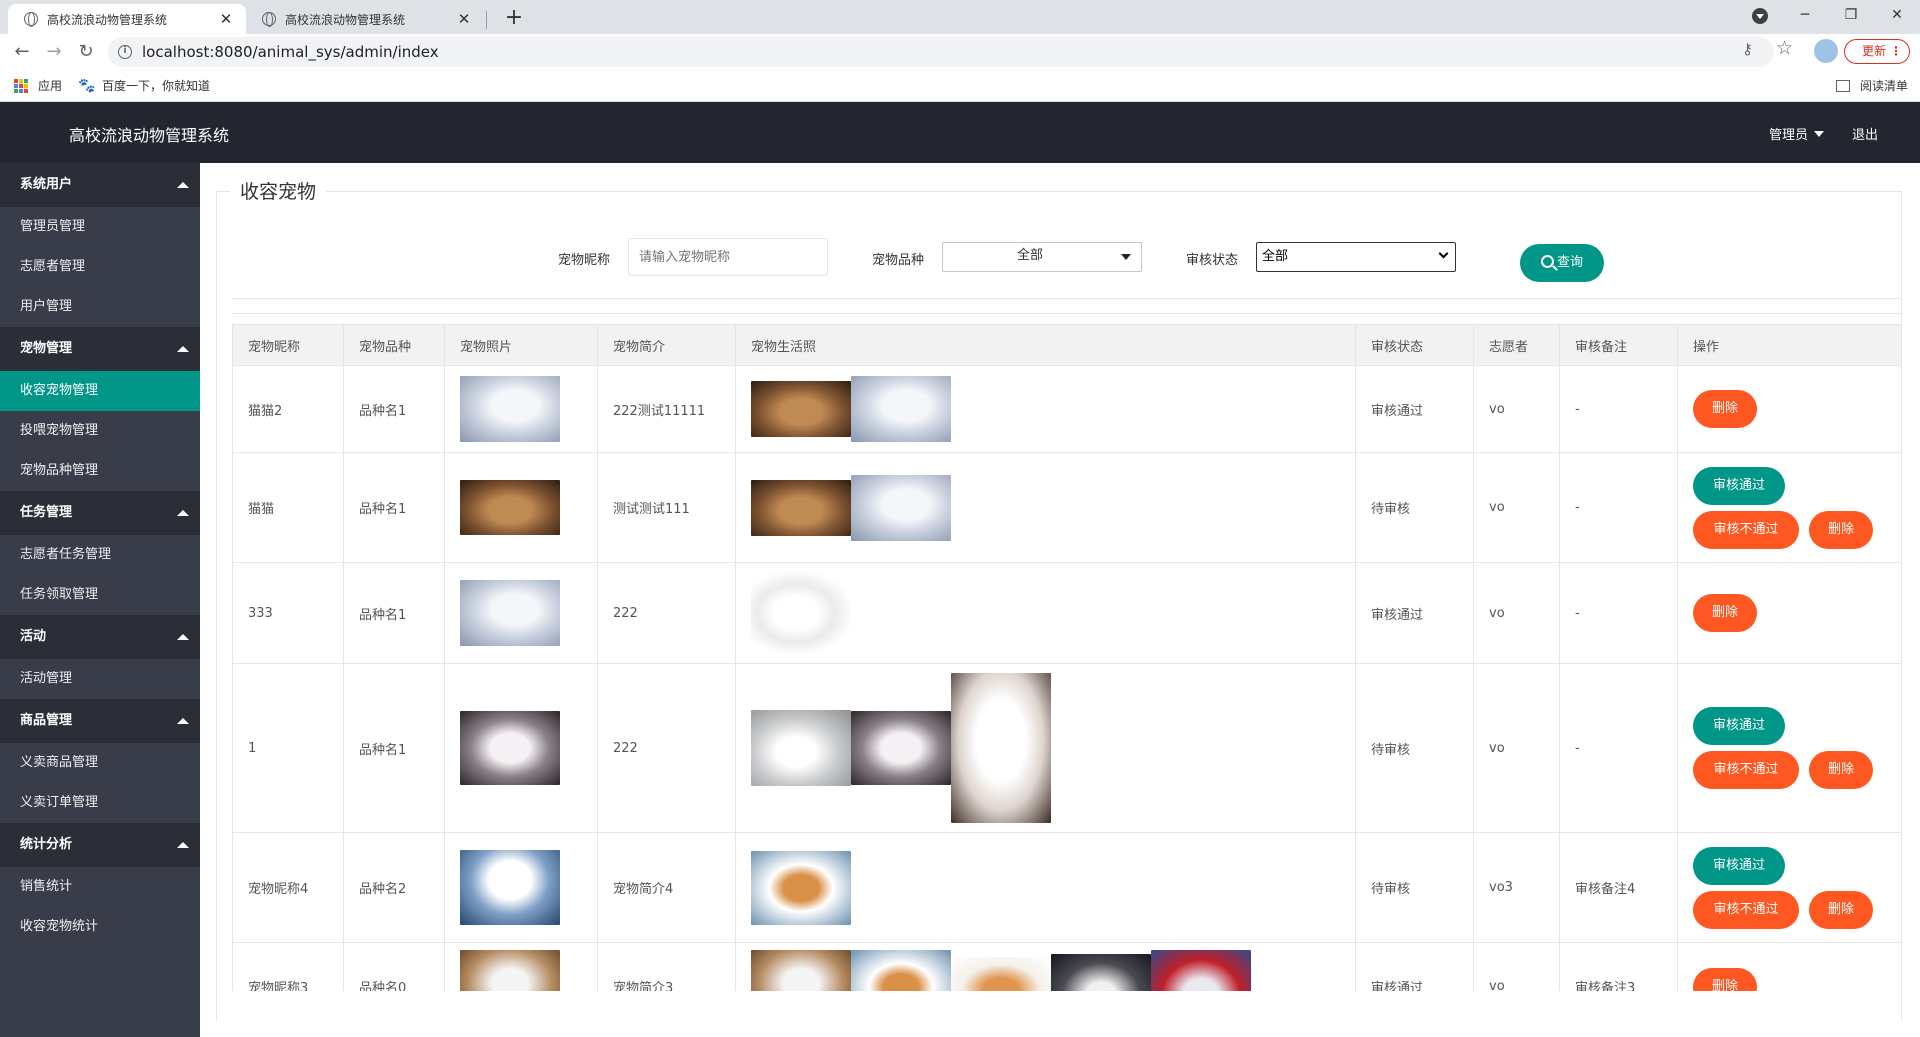  I want to click on tab-title: 高校流浪动物管理系统, so click(107, 19).